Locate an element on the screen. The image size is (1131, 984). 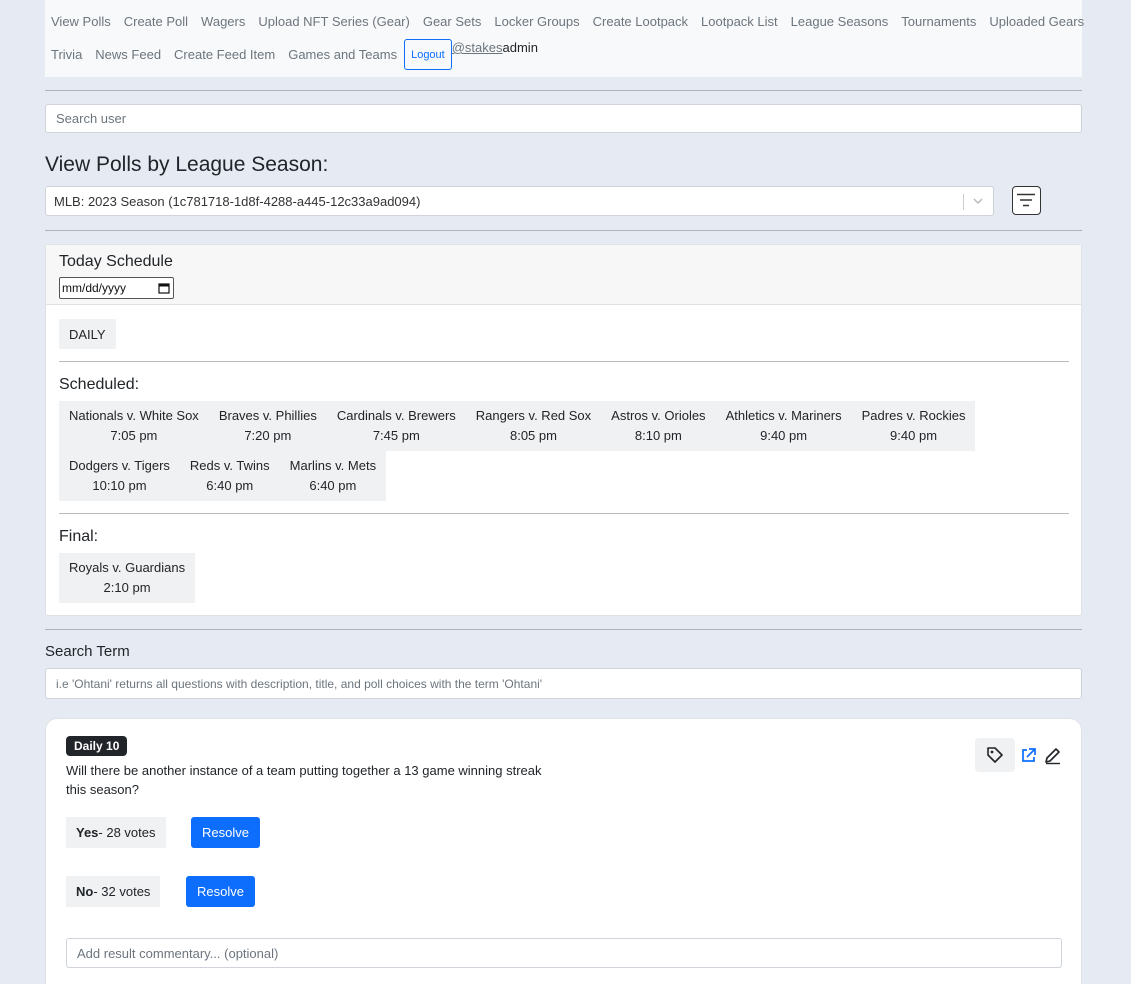
game-time: 2:10 pm is located at coordinates (127, 587).